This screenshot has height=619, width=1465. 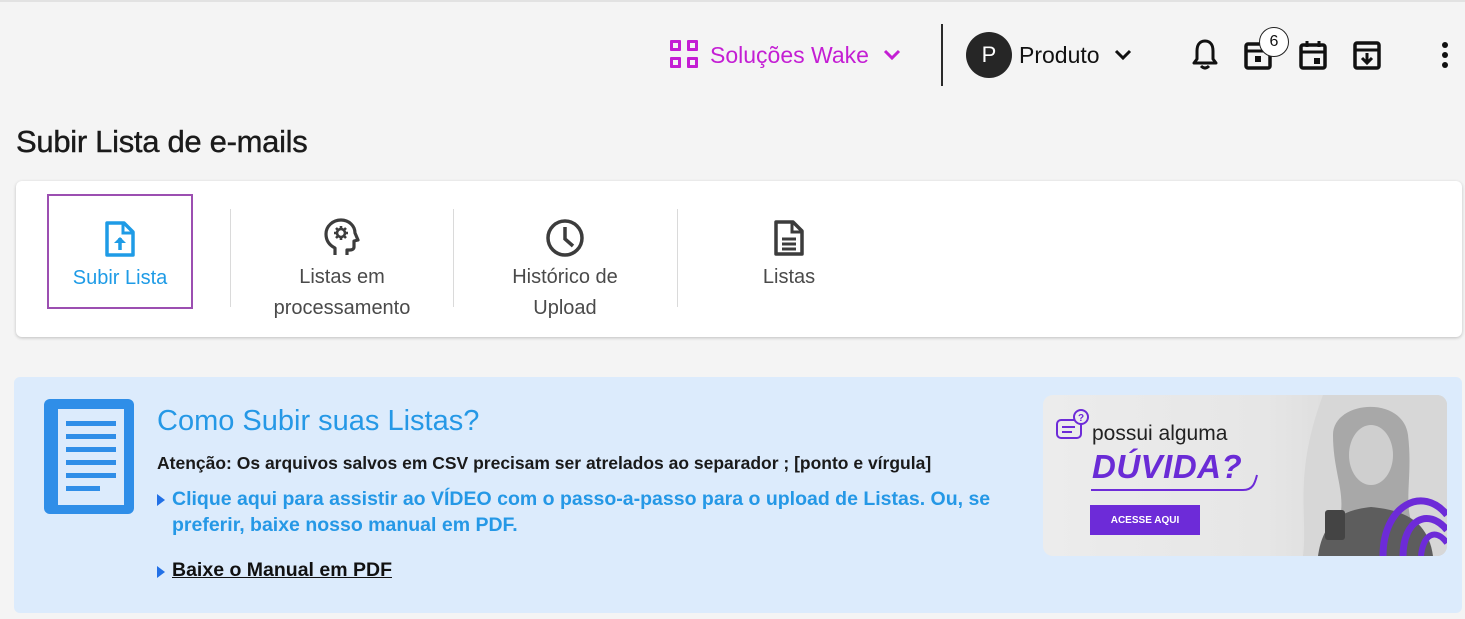 I want to click on person-photo, so click(x=1375, y=475).